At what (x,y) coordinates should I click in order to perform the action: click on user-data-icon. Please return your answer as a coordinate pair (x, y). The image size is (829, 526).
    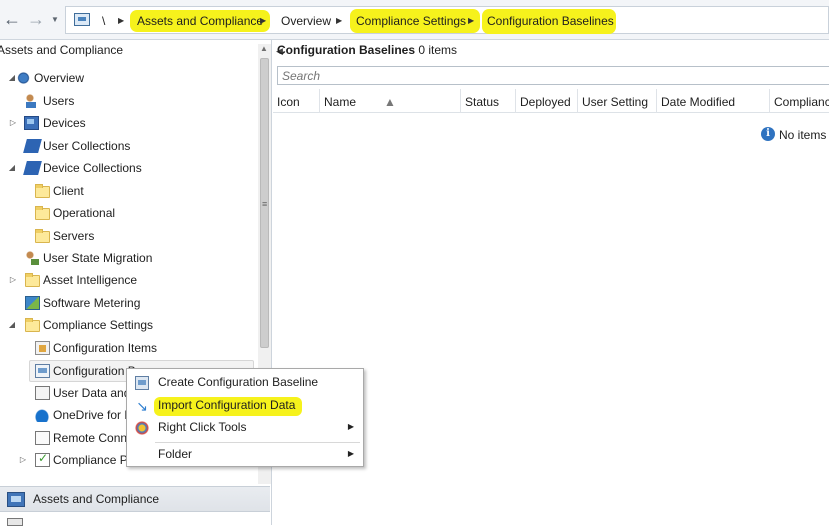
    Looking at the image, I should click on (42, 393).